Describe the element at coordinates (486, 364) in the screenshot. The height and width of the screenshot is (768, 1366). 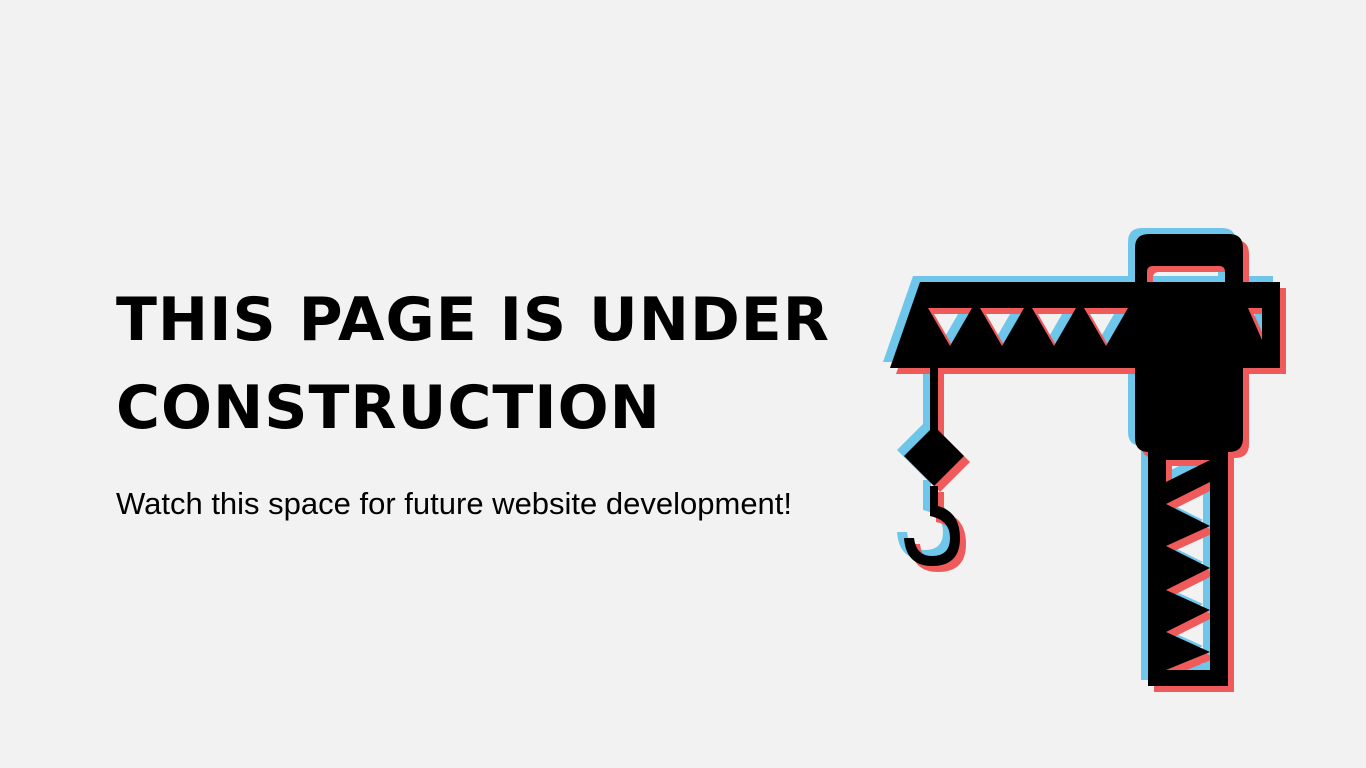
I see `page-title: THIS PAGE IS UNDER CONSTRUCTION` at that location.